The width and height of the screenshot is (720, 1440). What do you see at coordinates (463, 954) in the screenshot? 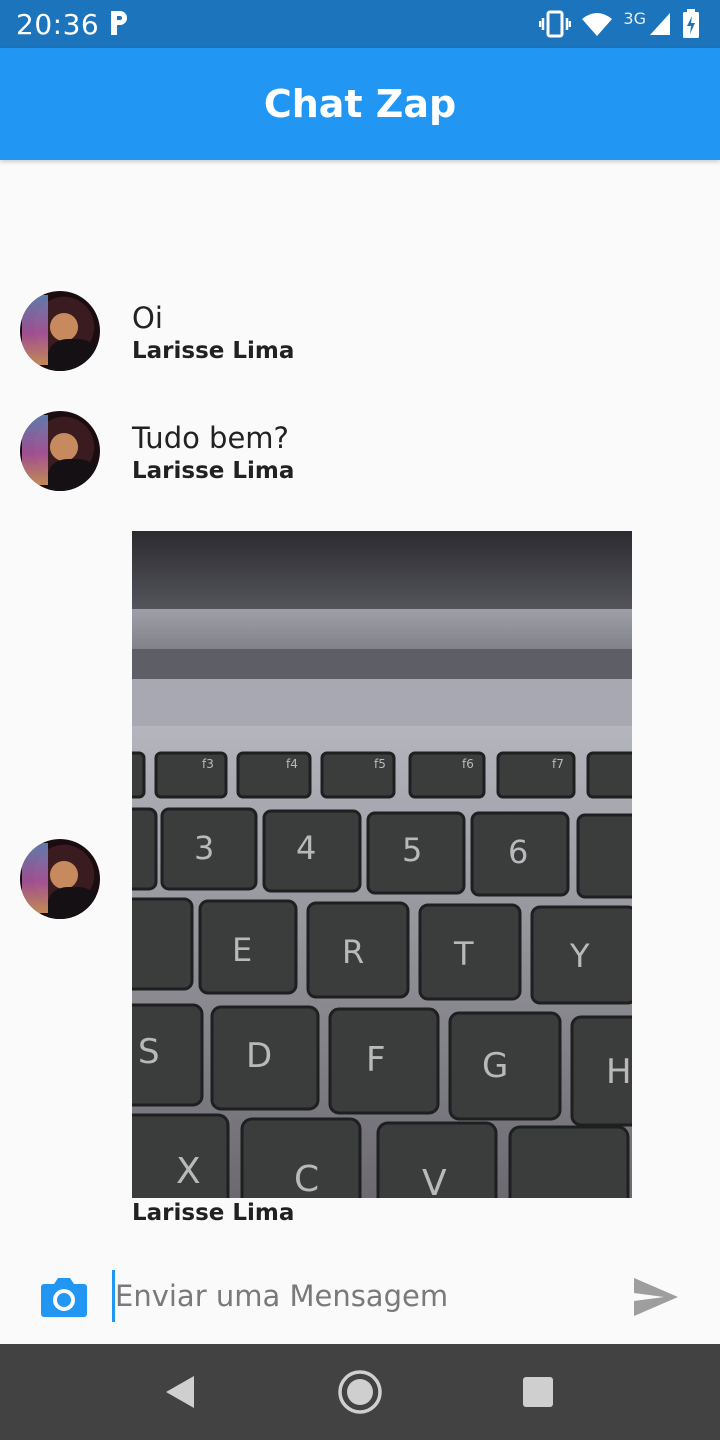
I see `svg-text: T` at bounding box center [463, 954].